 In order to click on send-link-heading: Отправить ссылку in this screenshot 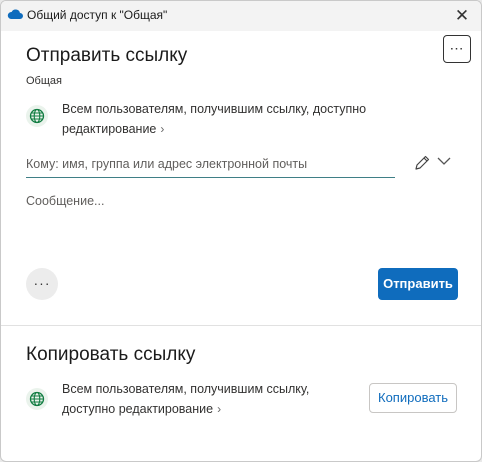, I will do `click(107, 55)`.